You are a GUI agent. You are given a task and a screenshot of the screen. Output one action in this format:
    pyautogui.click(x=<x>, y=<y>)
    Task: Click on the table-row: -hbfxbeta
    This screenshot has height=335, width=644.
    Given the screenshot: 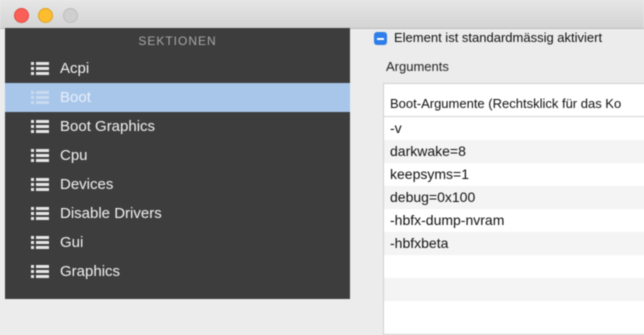 What is the action you would take?
    pyautogui.click(x=514, y=243)
    